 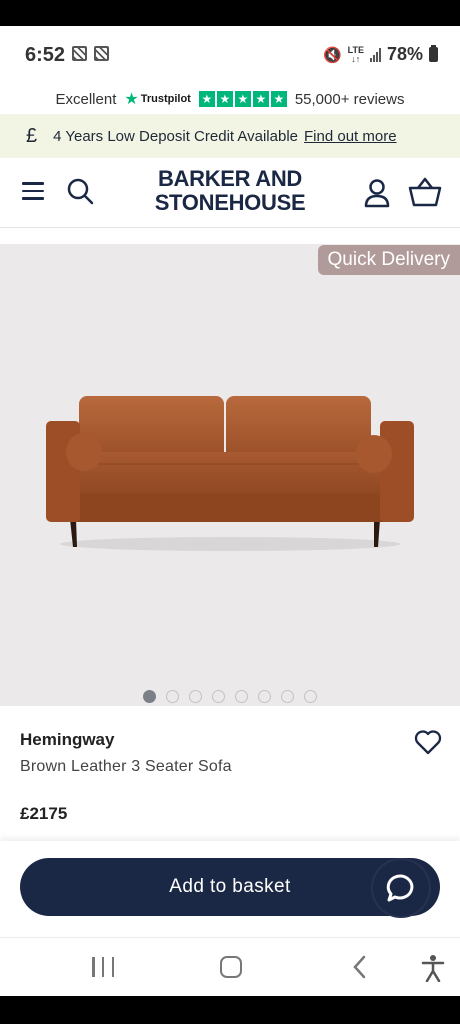 I want to click on carousel-dots, so click(x=230, y=696).